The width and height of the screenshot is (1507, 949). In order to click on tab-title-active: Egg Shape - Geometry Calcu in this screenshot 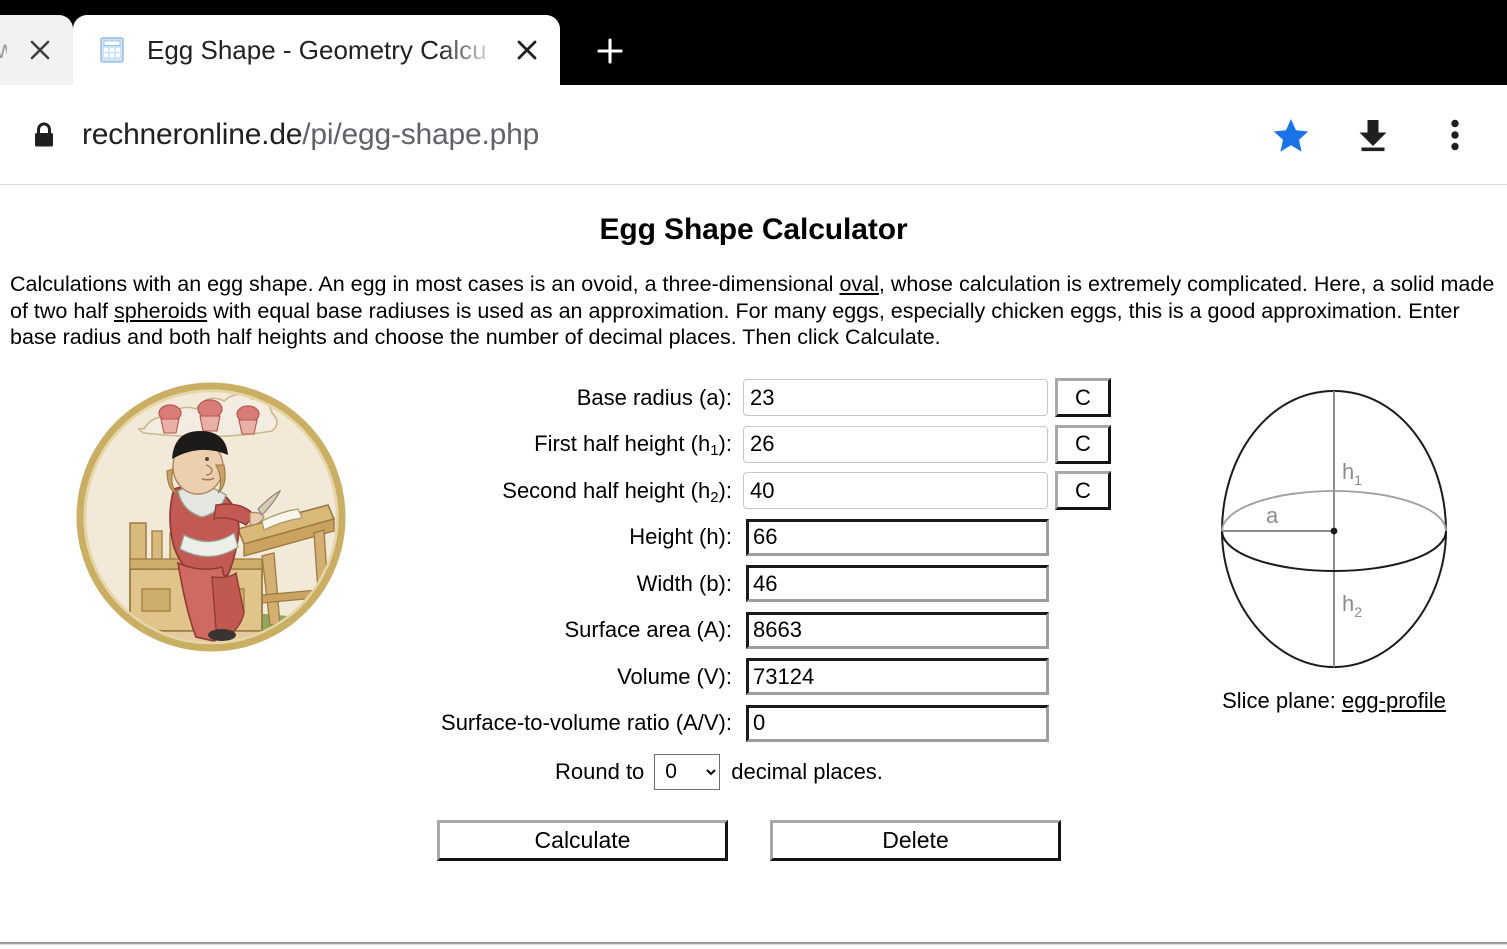, I will do `click(317, 49)`.